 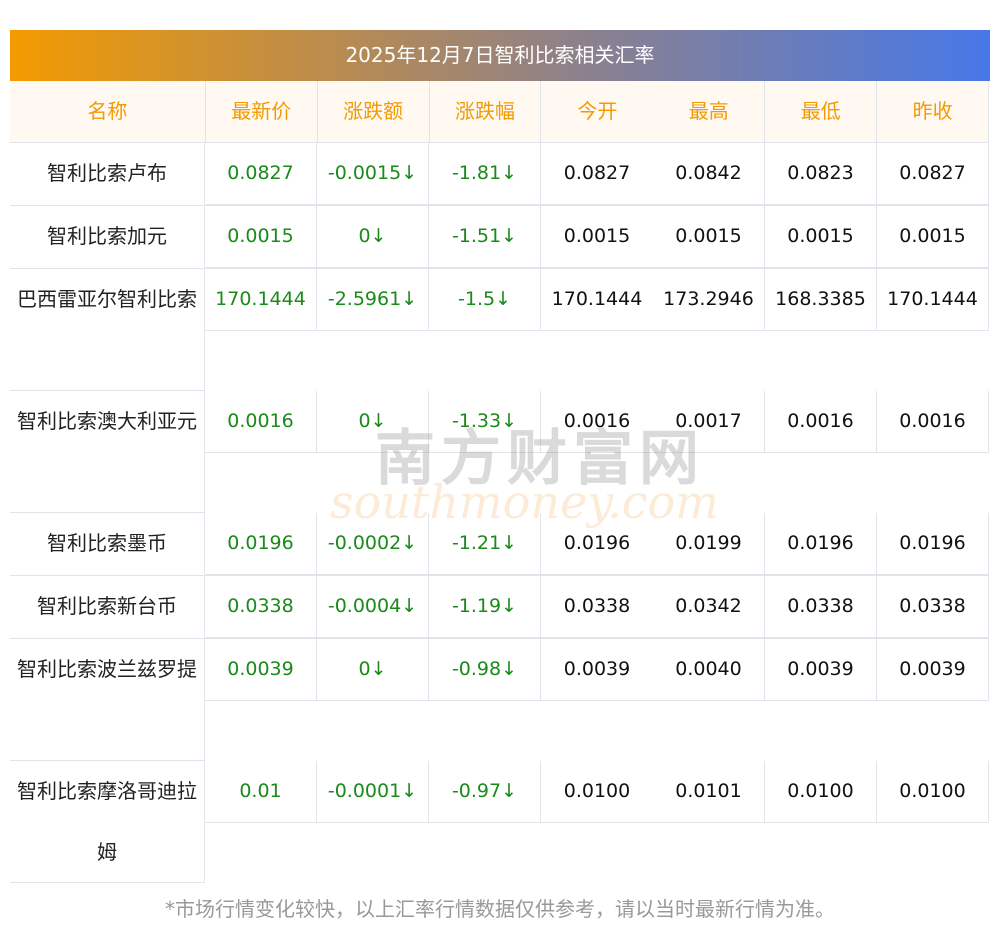 What do you see at coordinates (597, 236) in the screenshot?
I see `open-cell: 0.0015` at bounding box center [597, 236].